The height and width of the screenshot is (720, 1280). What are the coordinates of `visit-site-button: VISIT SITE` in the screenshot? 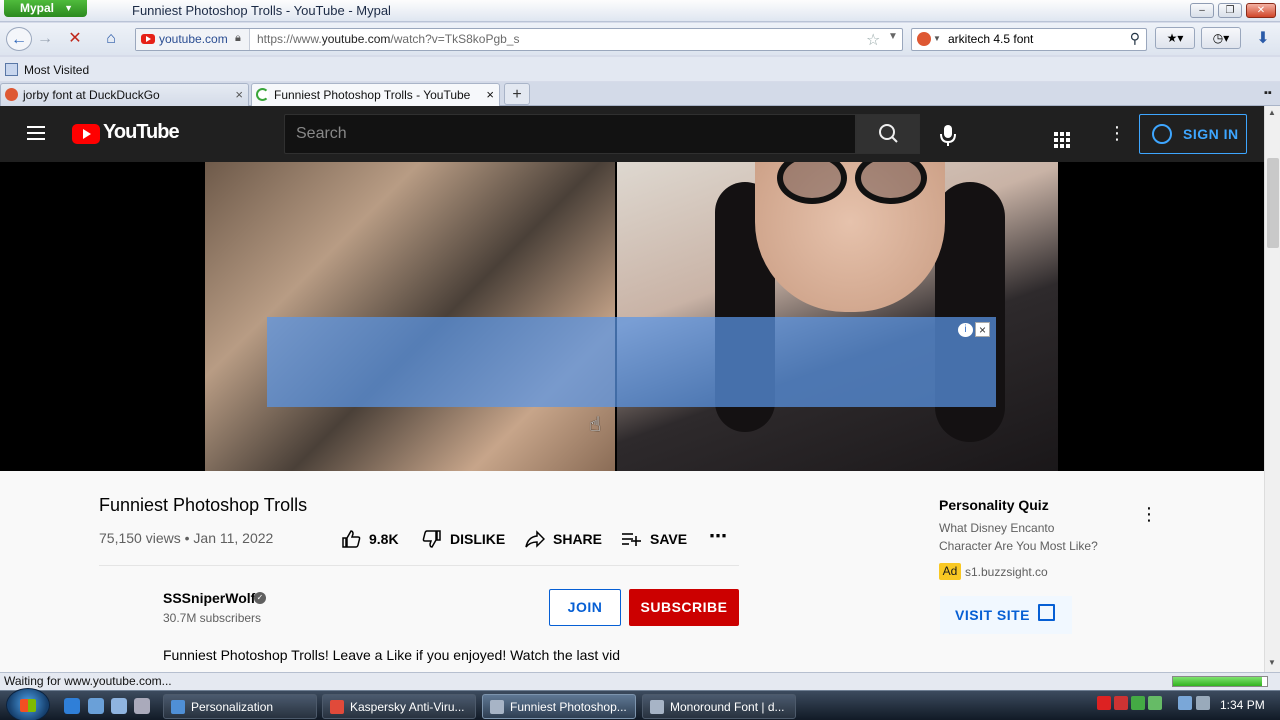 It's located at (1006, 615).